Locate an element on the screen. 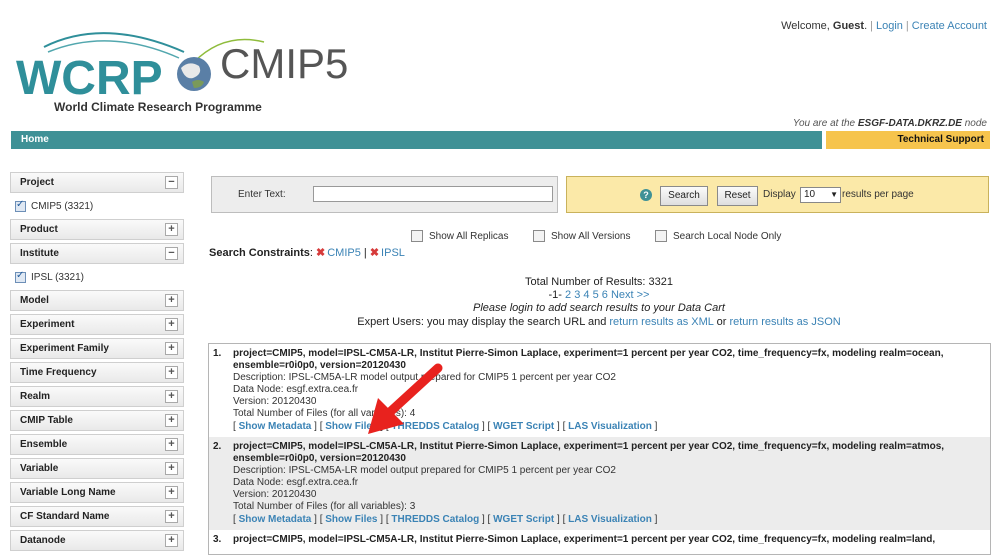  current-page: -1- is located at coordinates (555, 295).